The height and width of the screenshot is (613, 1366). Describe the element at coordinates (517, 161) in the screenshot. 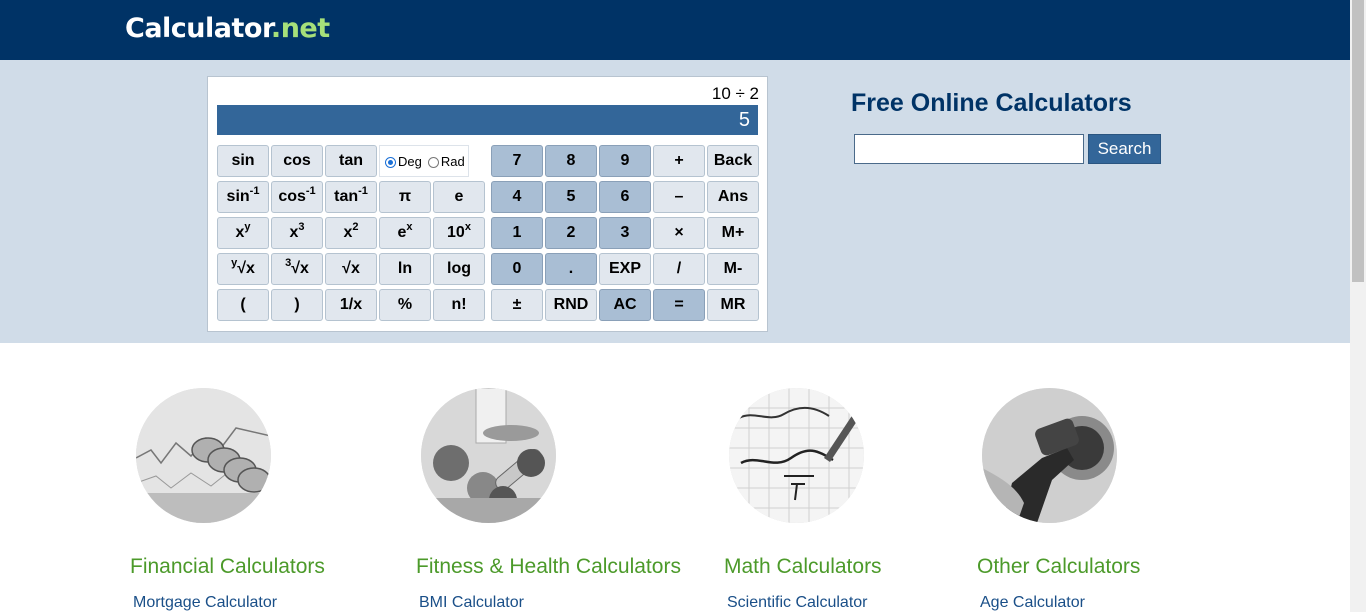

I see `digit-7-button: 7` at that location.